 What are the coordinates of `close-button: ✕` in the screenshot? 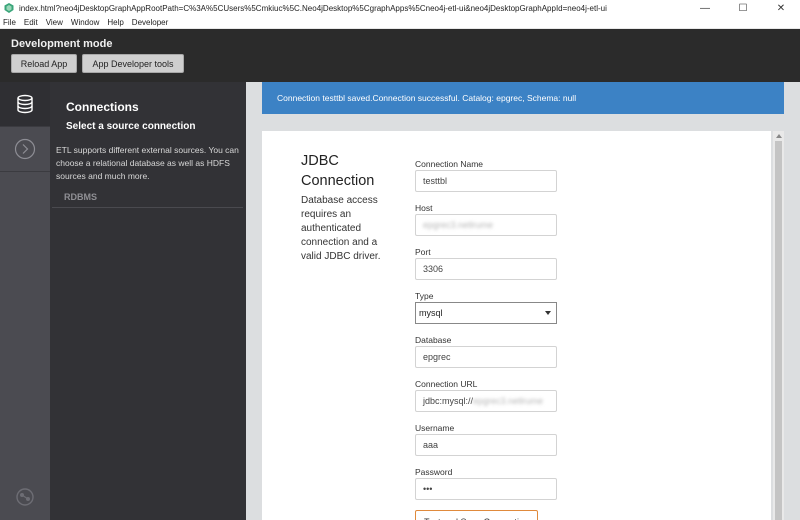 It's located at (781, 8).